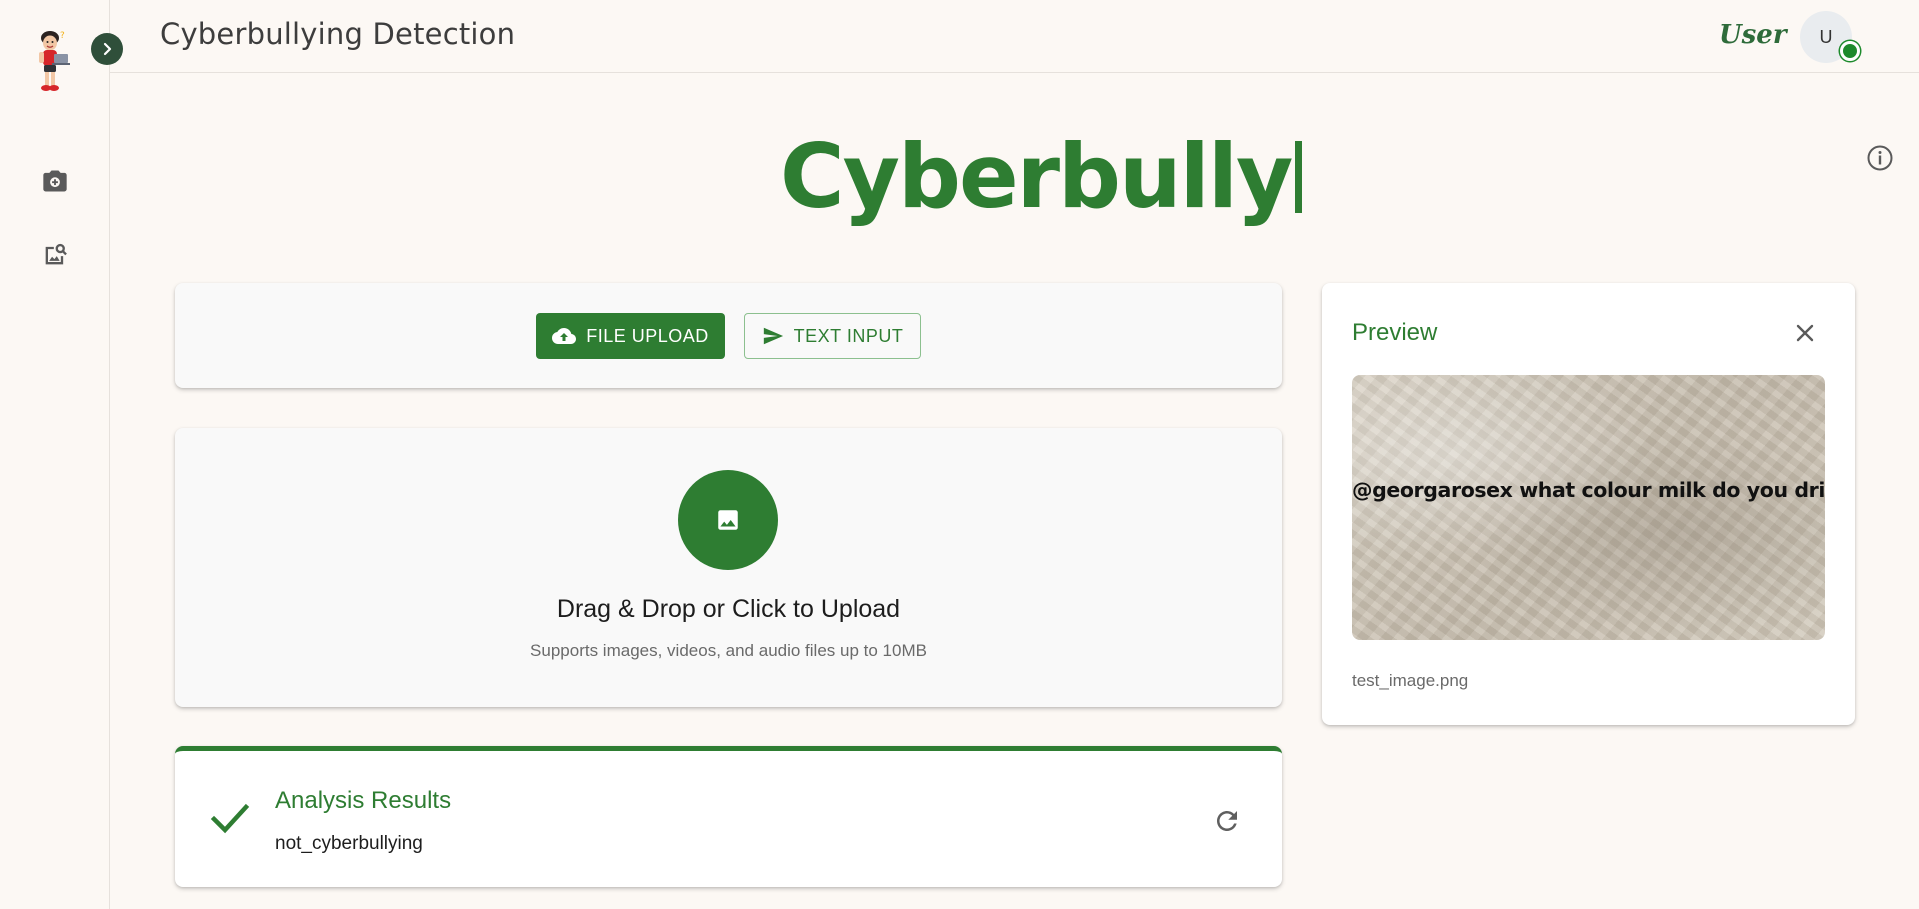 The height and width of the screenshot is (909, 1919). What do you see at coordinates (55, 255) in the screenshot?
I see `image-search-icon` at bounding box center [55, 255].